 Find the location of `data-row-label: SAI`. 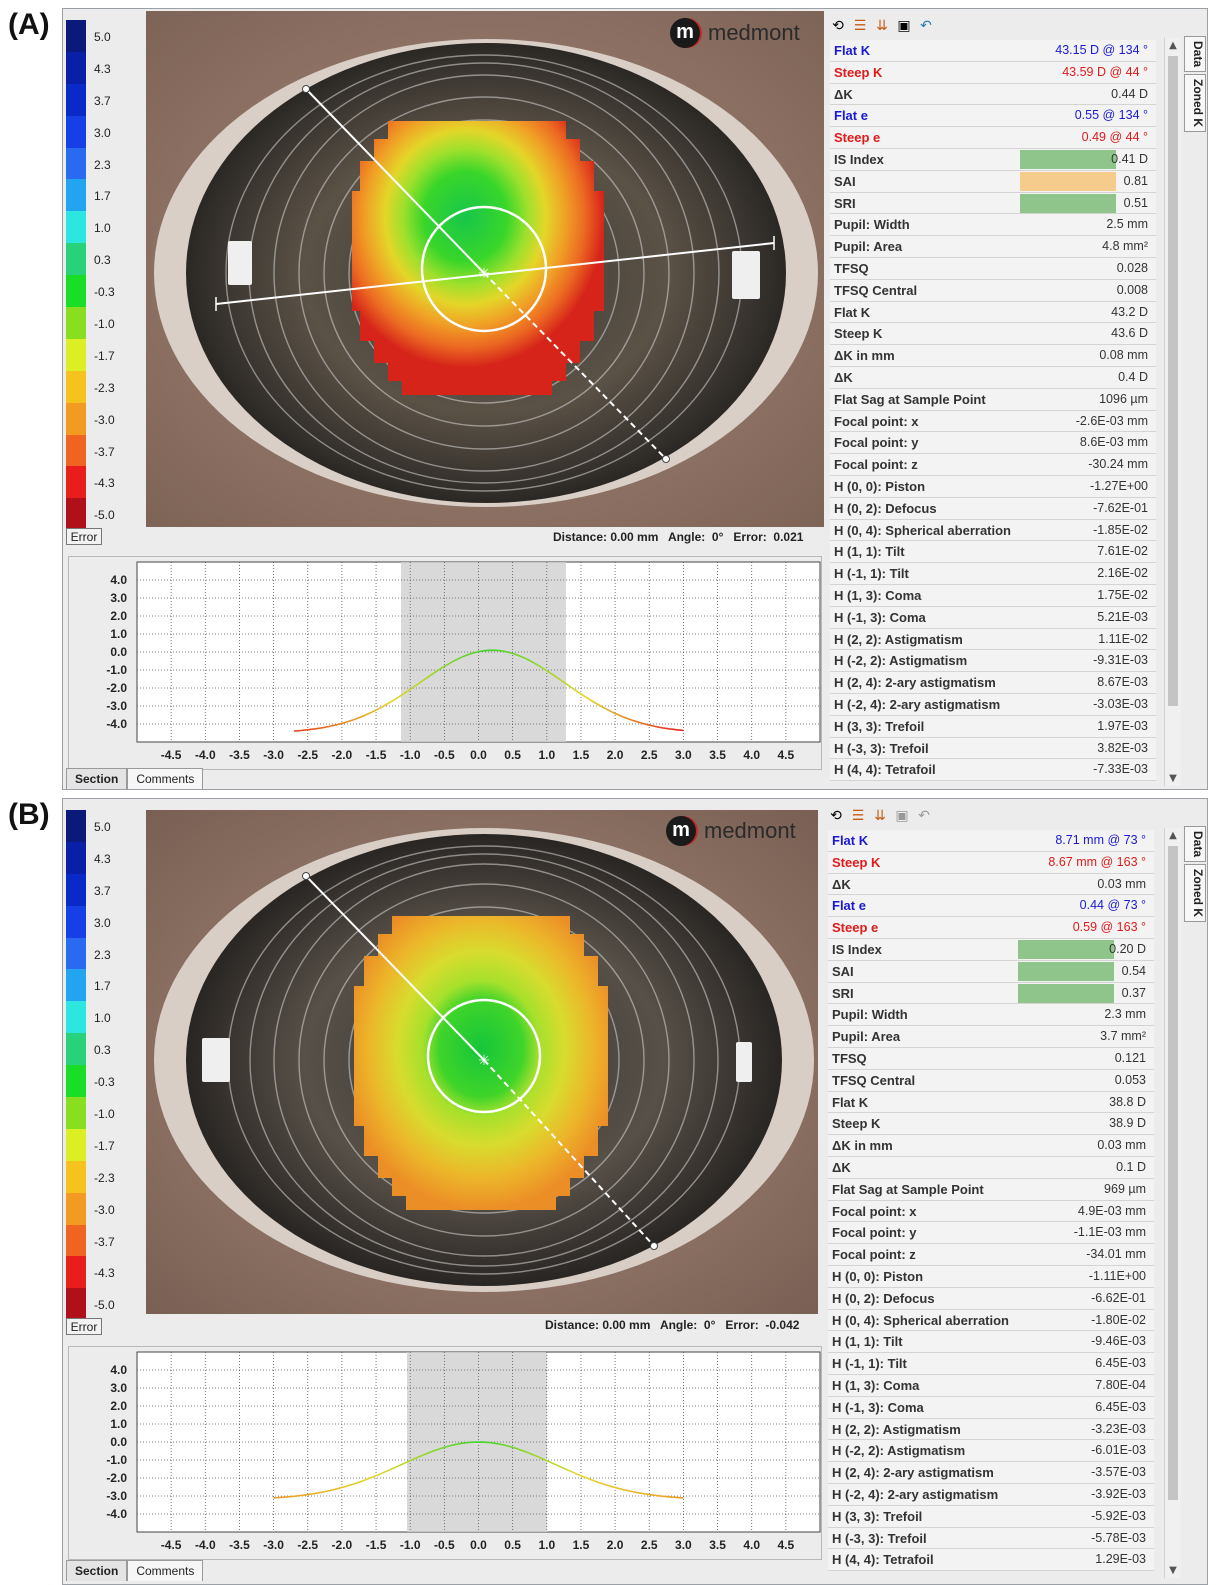

data-row-label: SAI is located at coordinates (845, 181).